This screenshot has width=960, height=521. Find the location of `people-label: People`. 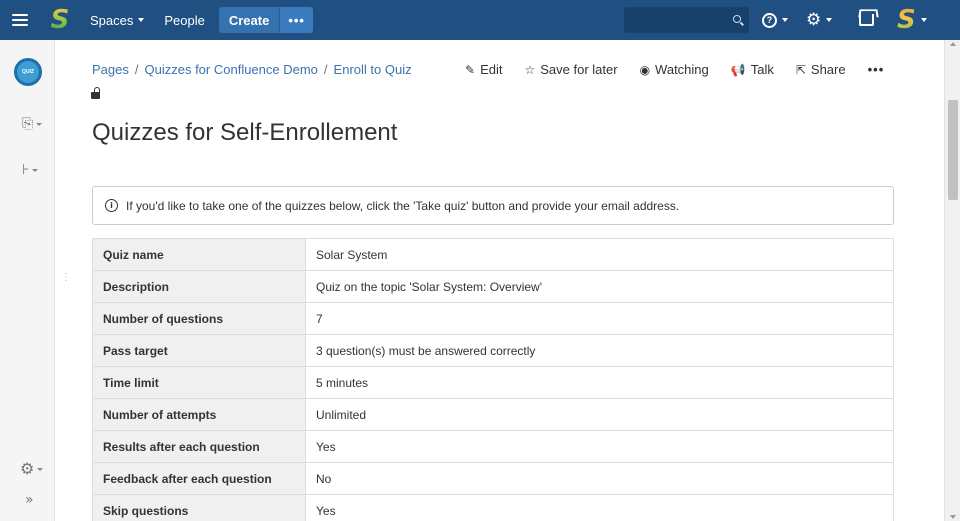

people-label: People is located at coordinates (184, 20).